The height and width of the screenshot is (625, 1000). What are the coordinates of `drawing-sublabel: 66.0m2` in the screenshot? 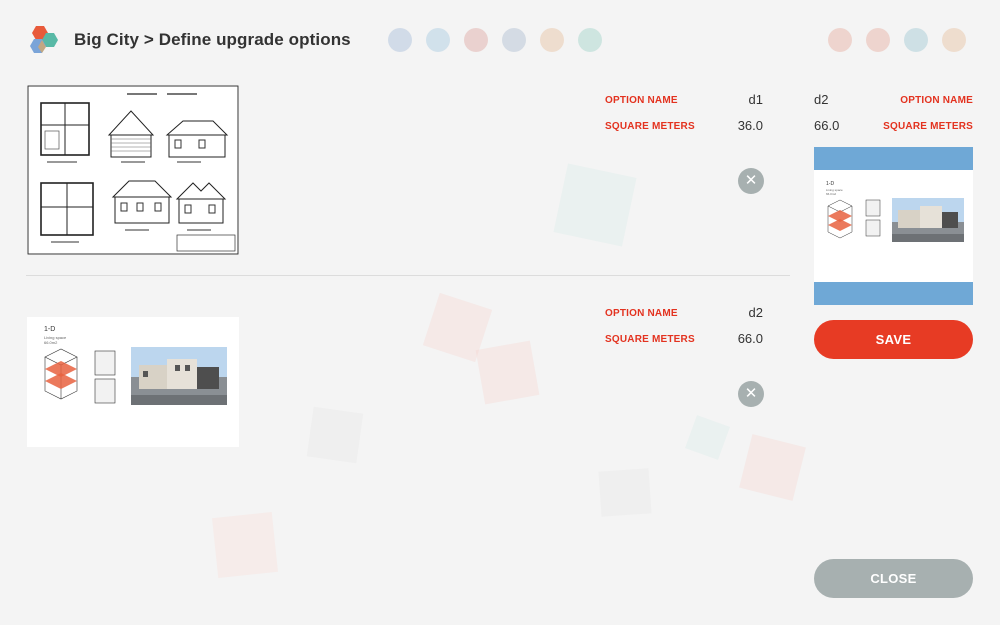 It's located at (51, 342).